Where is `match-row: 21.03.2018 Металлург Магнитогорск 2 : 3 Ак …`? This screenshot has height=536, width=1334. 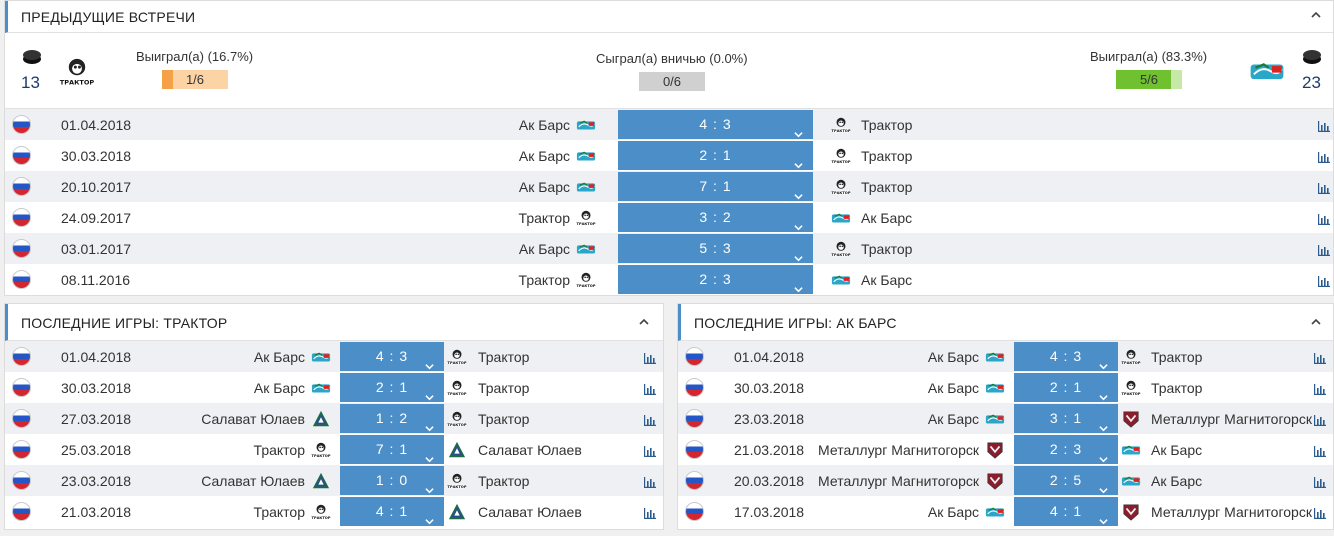 match-row: 21.03.2018 Металлург Магнитогорск 2 : 3 Ак … is located at coordinates (1005, 449).